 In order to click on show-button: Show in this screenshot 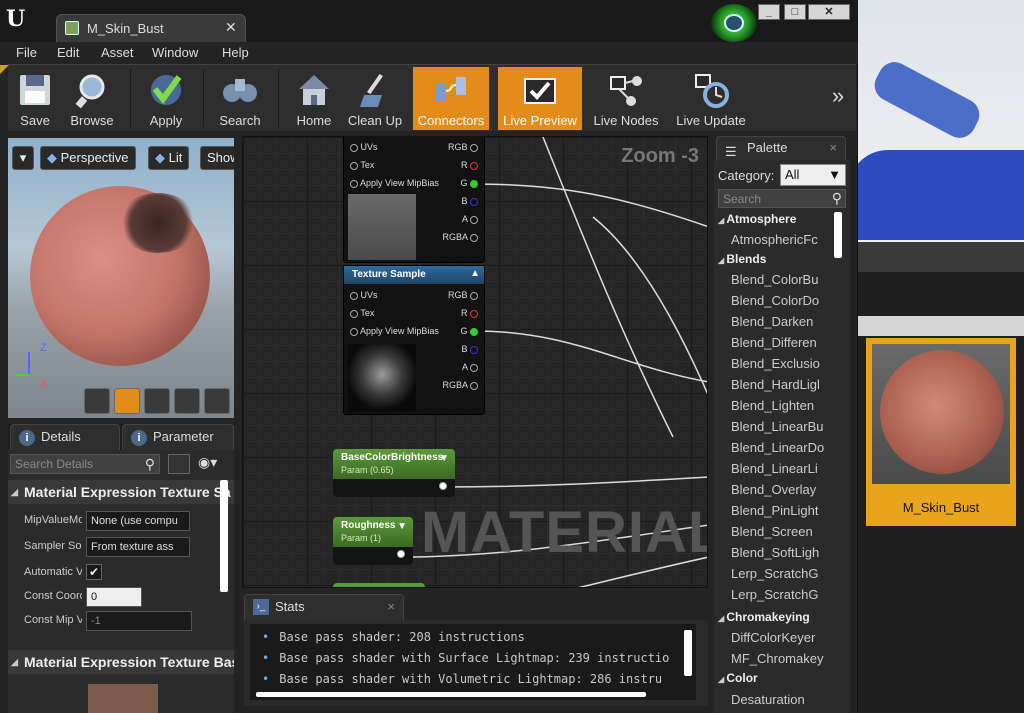, I will do `click(217, 158)`.